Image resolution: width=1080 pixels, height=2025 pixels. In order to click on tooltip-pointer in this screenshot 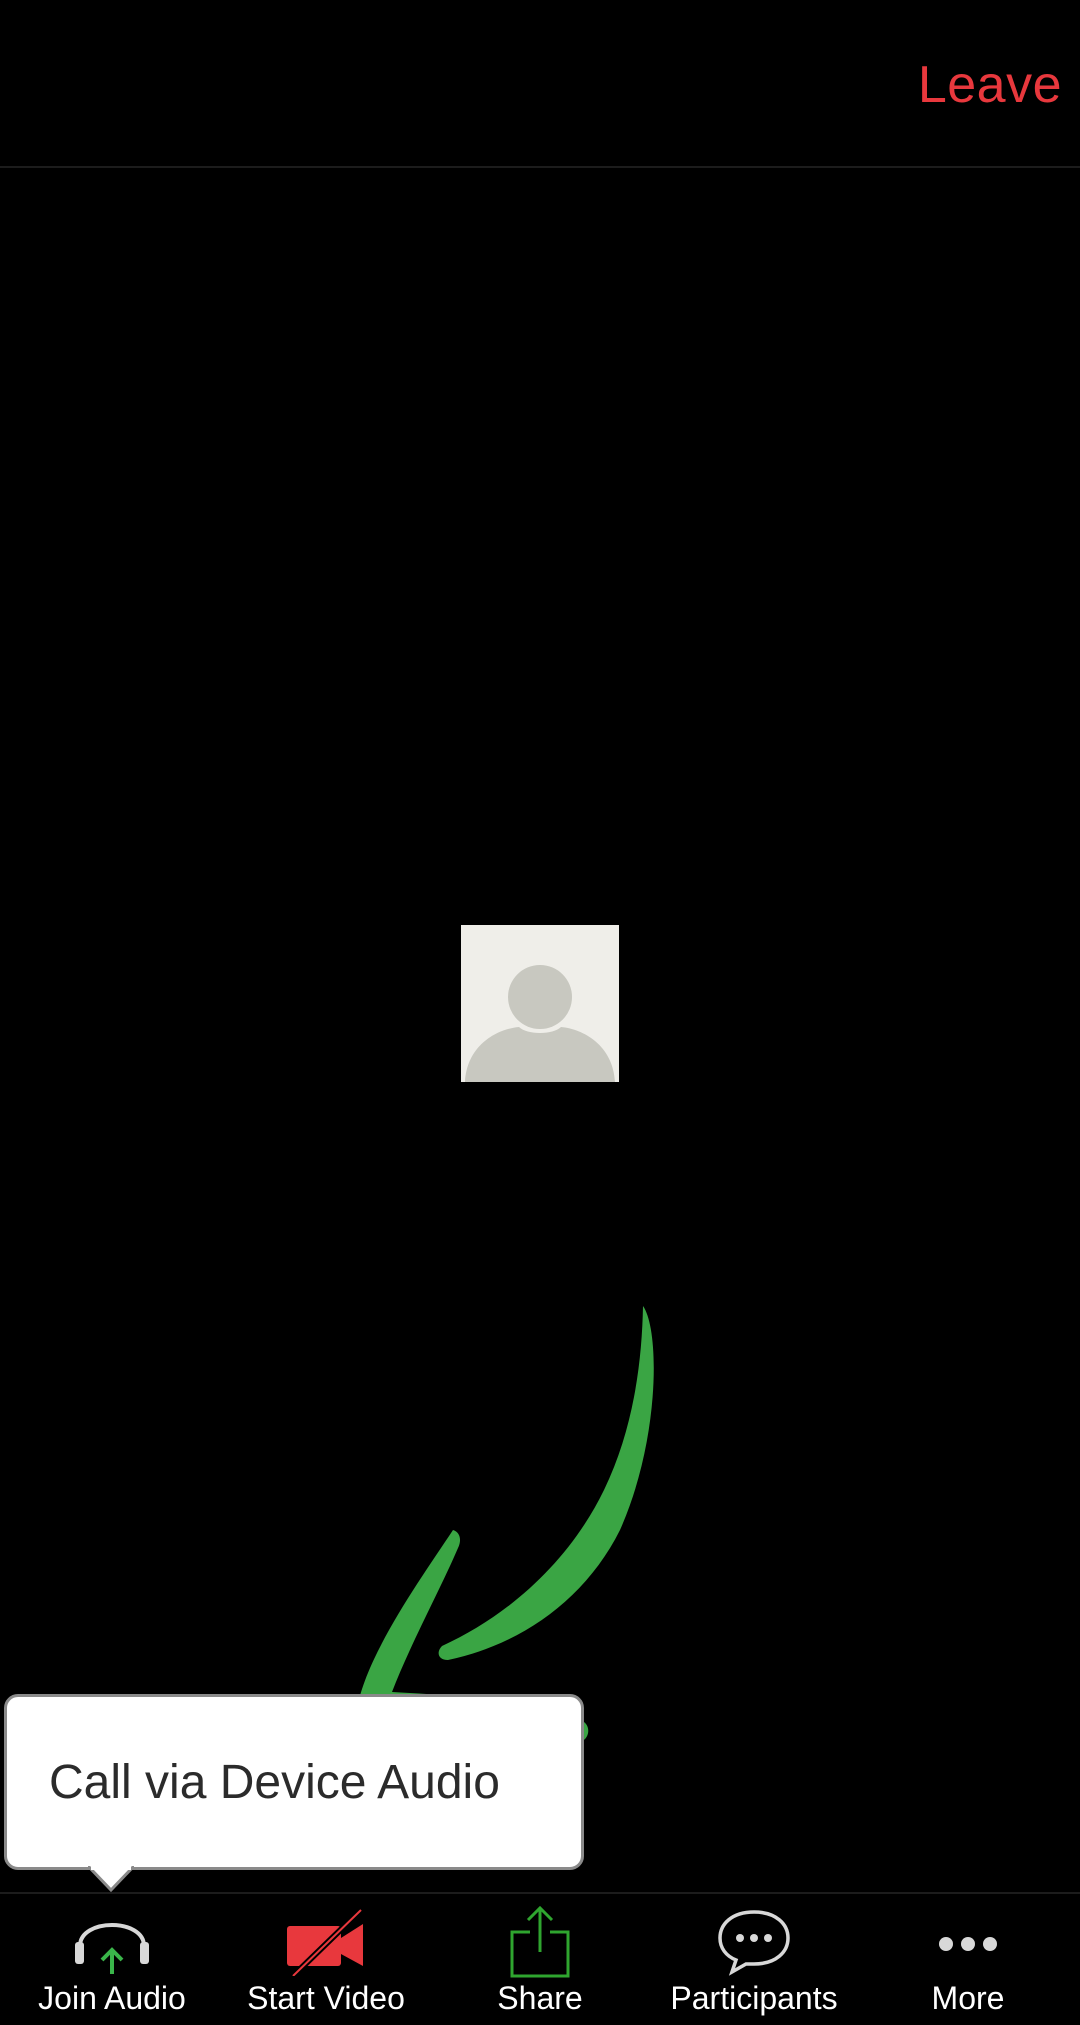, I will do `click(111, 1879)`.